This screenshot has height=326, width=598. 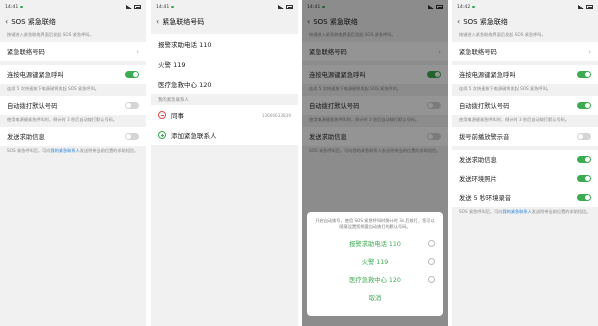 I want to click on option-label: 医疗急救中心 120, so click(x=375, y=280).